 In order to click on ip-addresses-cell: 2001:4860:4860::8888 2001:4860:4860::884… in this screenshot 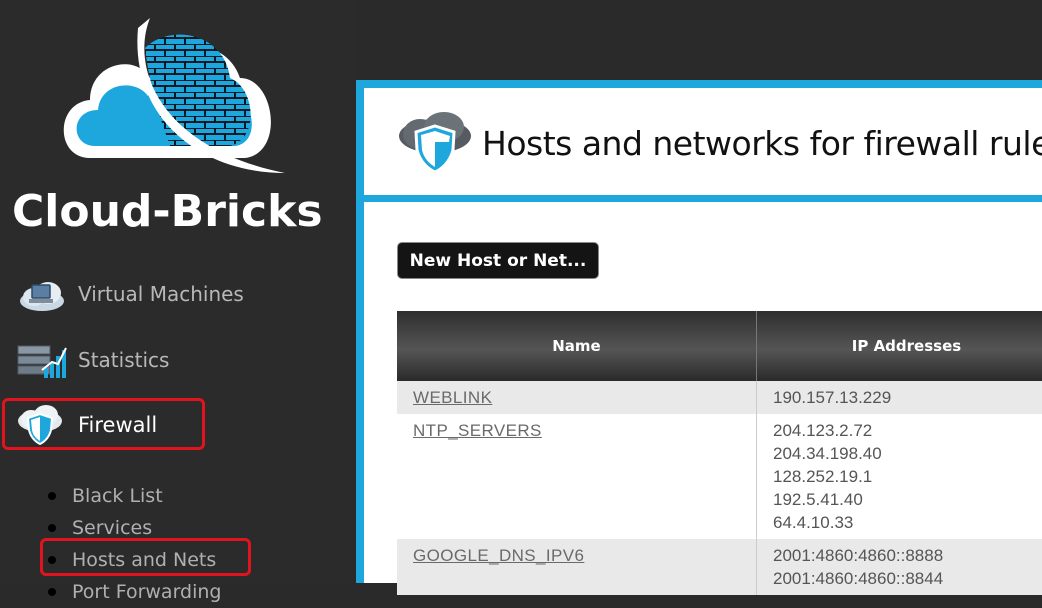, I will do `click(899, 567)`.